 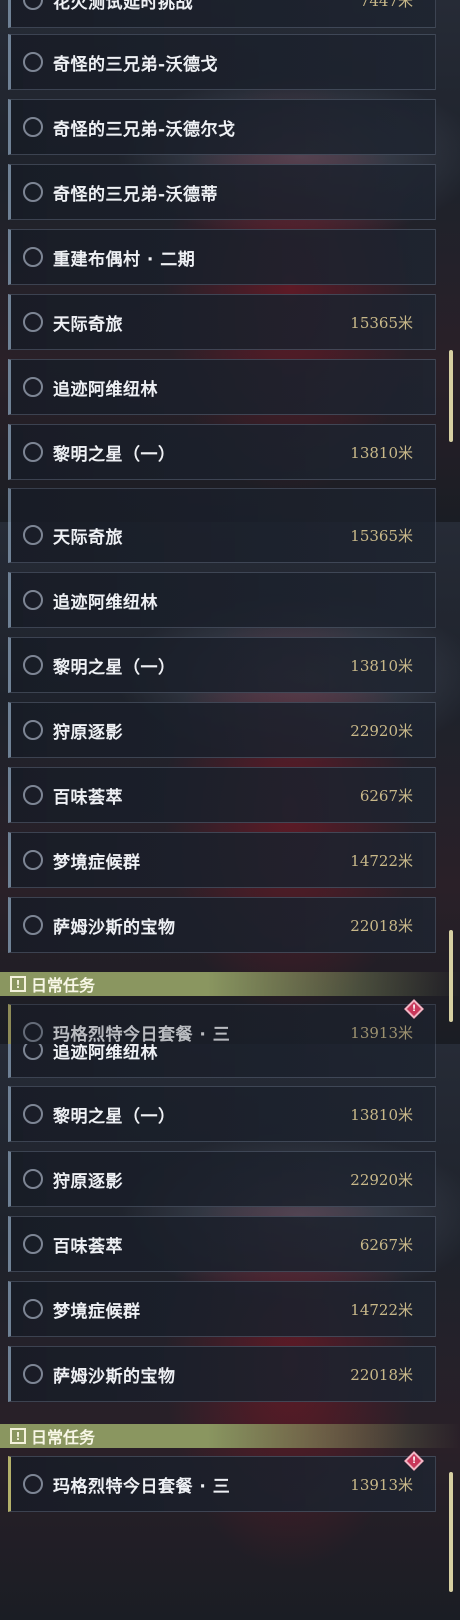 What do you see at coordinates (123, 6) in the screenshot?
I see `quest-name: 花火测试延时挑战` at bounding box center [123, 6].